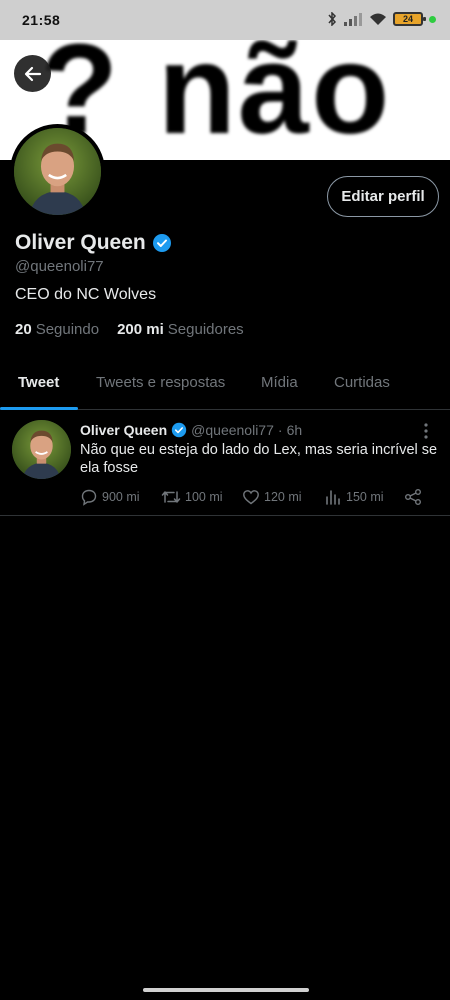 Image resolution: width=450 pixels, height=1000 pixels. I want to click on status-time: 21:58, so click(41, 20).